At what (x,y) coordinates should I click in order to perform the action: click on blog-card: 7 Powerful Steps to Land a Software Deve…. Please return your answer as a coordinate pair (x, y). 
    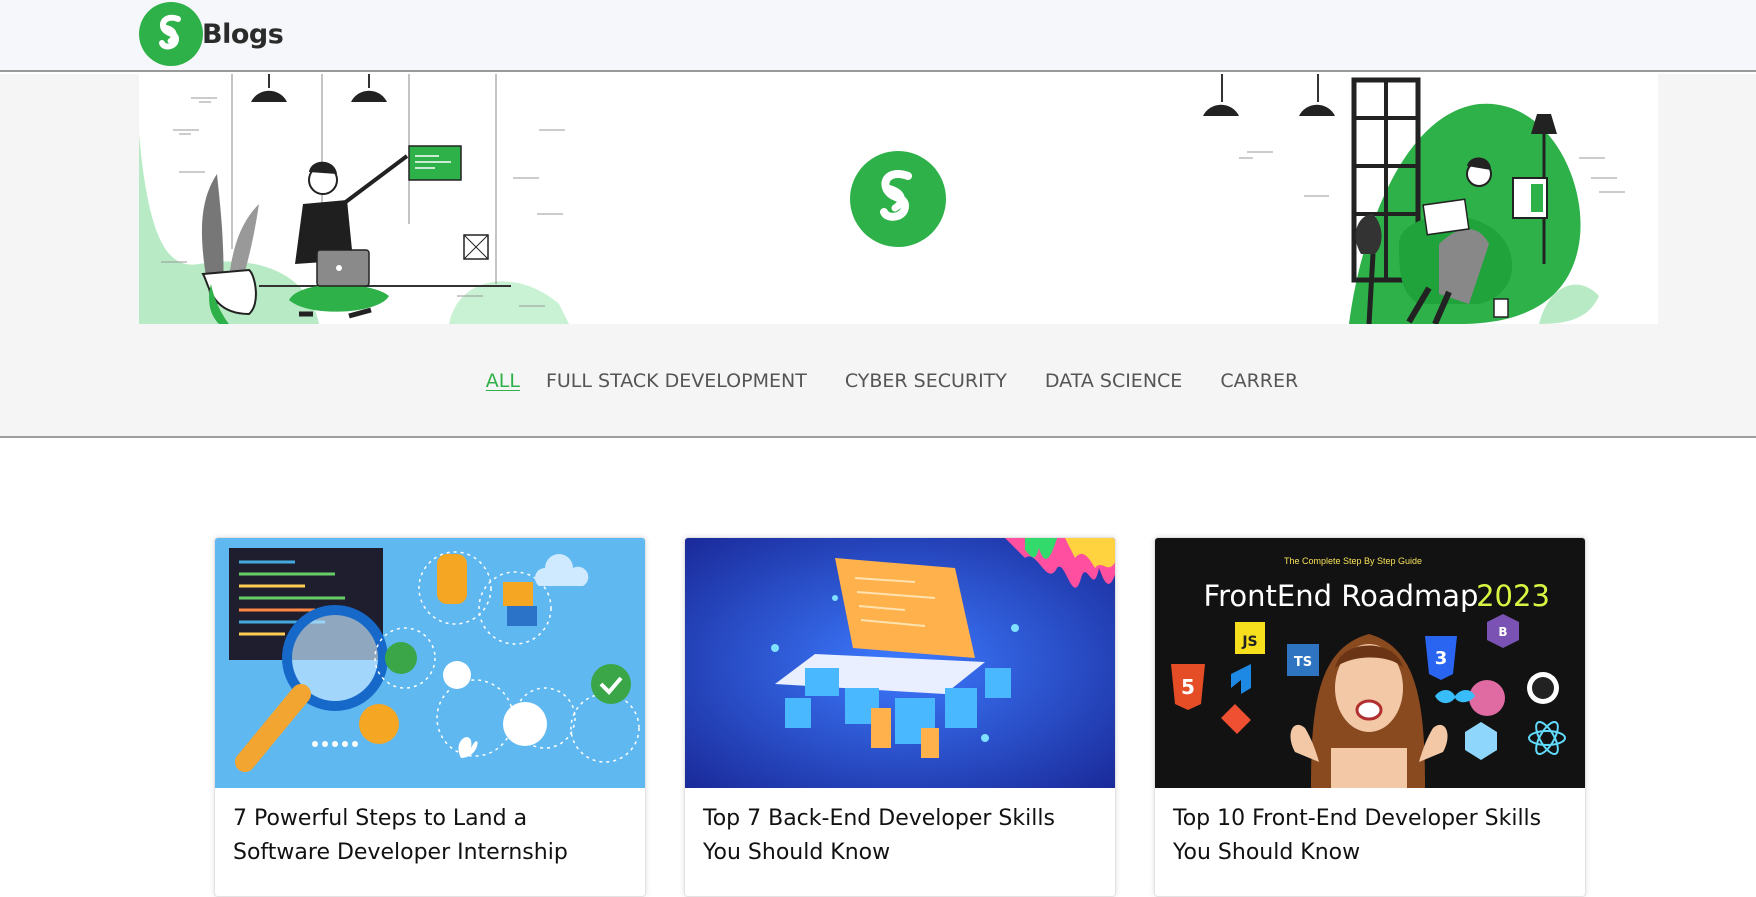
    Looking at the image, I should click on (430, 717).